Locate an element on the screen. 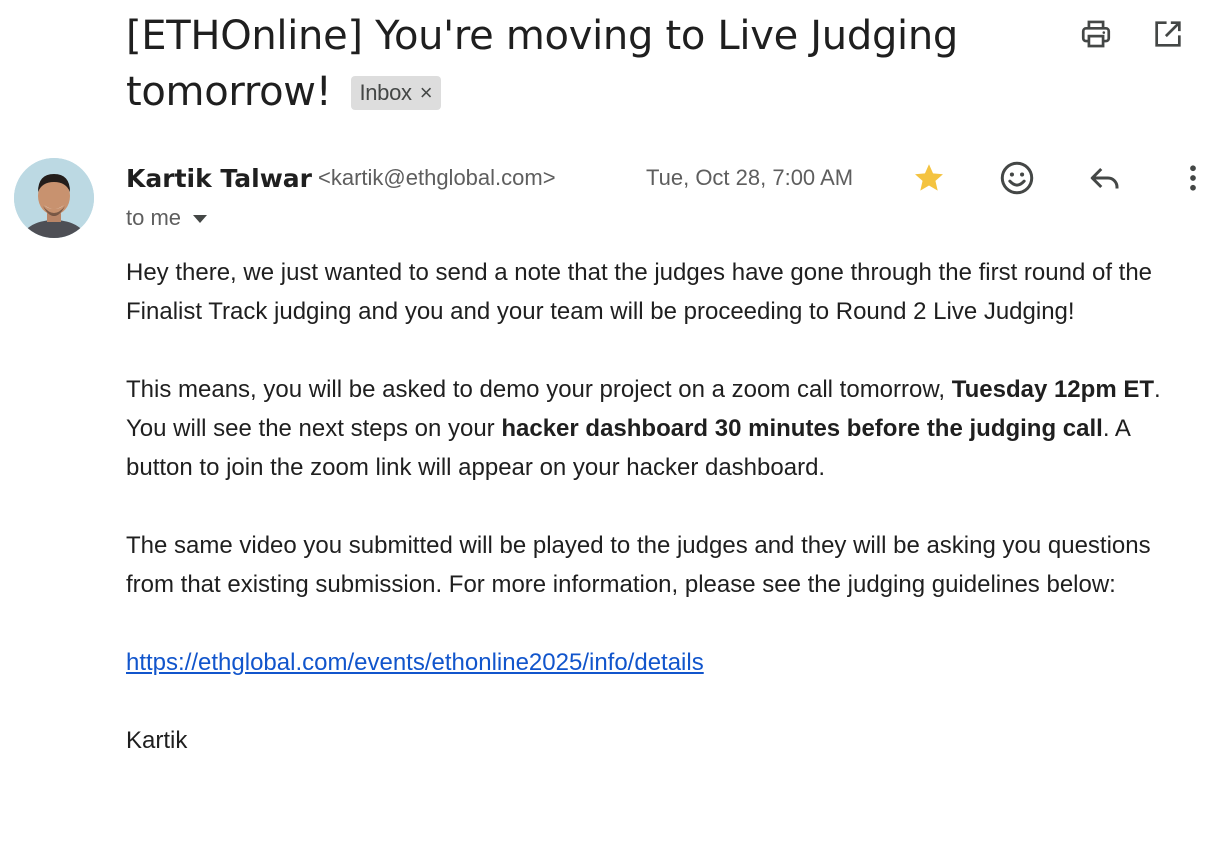 This screenshot has width=1220, height=856. more-vertical-icon is located at coordinates (1193, 178).